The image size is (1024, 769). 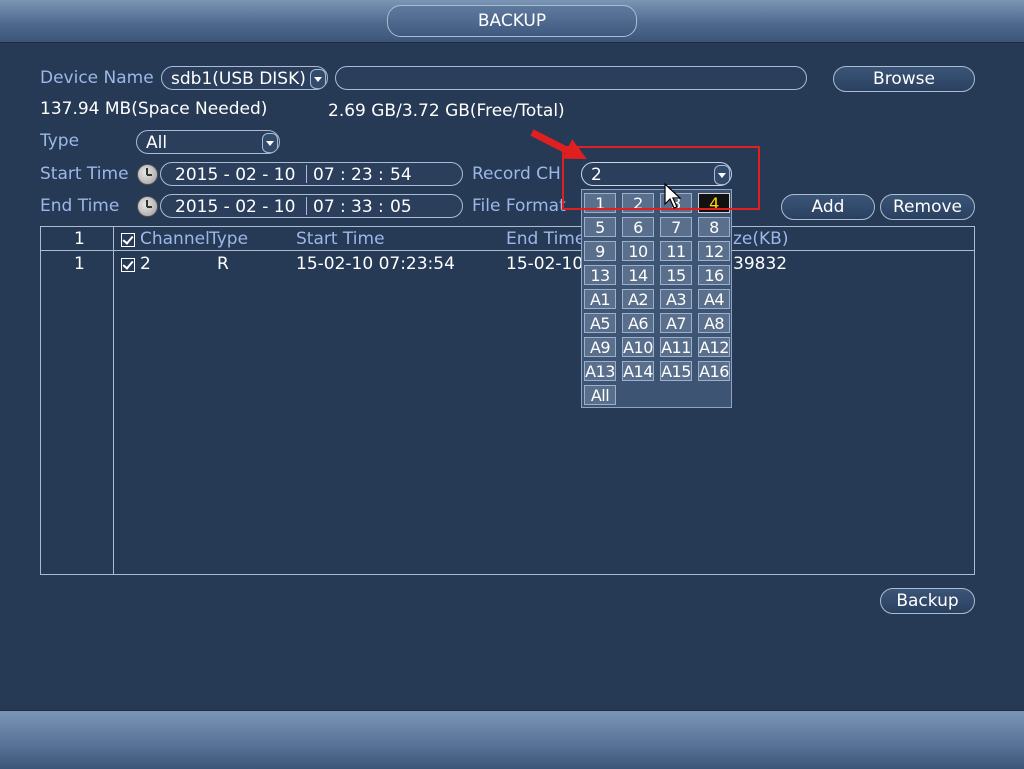 I want to click on header-start-time: Start Time, so click(x=340, y=239).